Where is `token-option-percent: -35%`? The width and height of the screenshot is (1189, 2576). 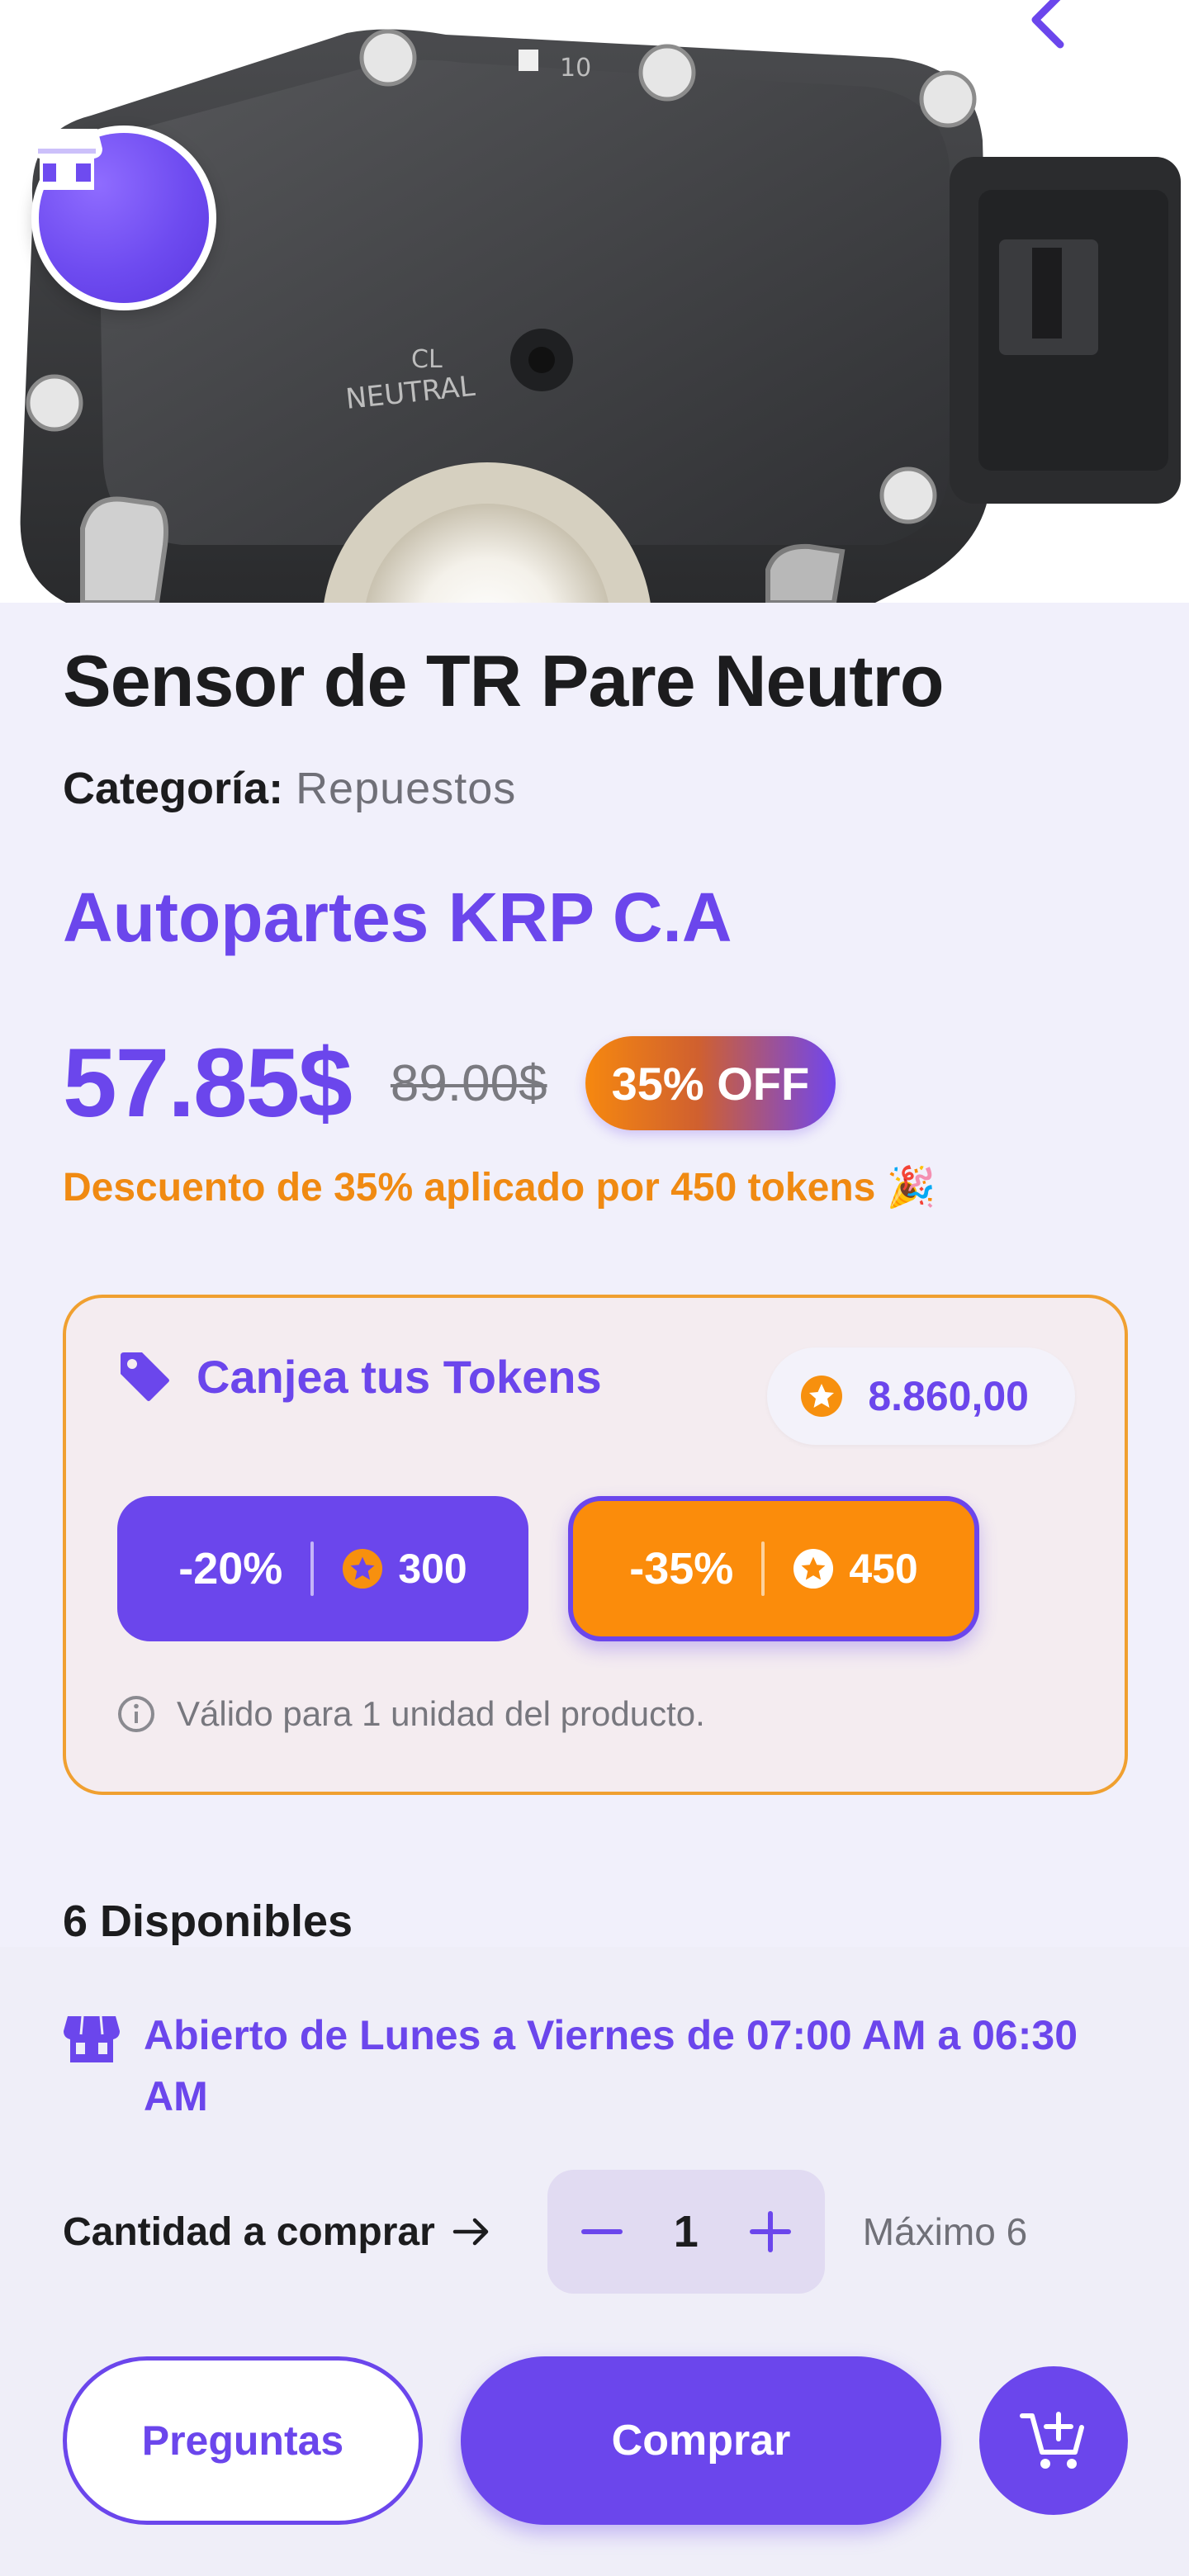
token-option-percent: -35% is located at coordinates (681, 1568).